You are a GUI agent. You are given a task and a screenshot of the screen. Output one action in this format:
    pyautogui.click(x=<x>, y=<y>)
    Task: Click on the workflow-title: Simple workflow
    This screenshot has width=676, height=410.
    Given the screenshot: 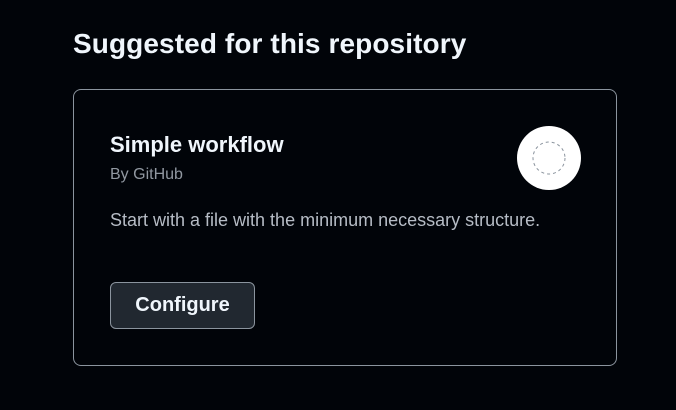 What is the action you would take?
    pyautogui.click(x=197, y=144)
    